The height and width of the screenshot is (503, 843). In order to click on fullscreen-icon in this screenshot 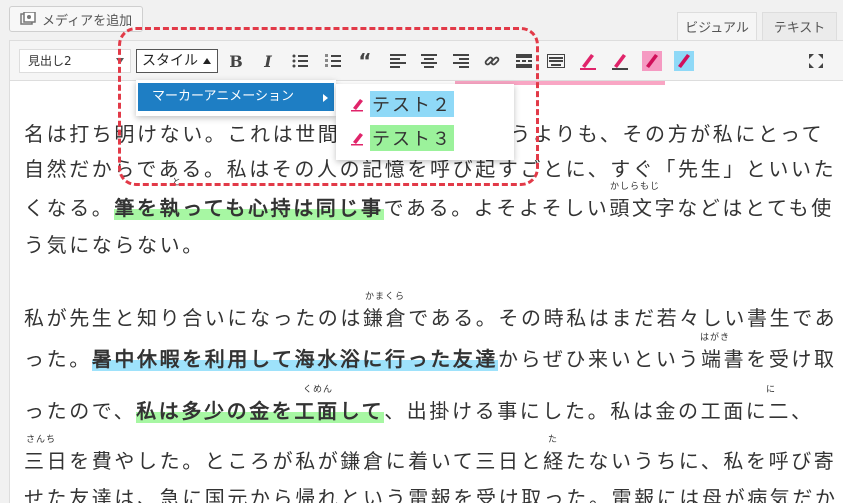, I will do `click(816, 61)`.